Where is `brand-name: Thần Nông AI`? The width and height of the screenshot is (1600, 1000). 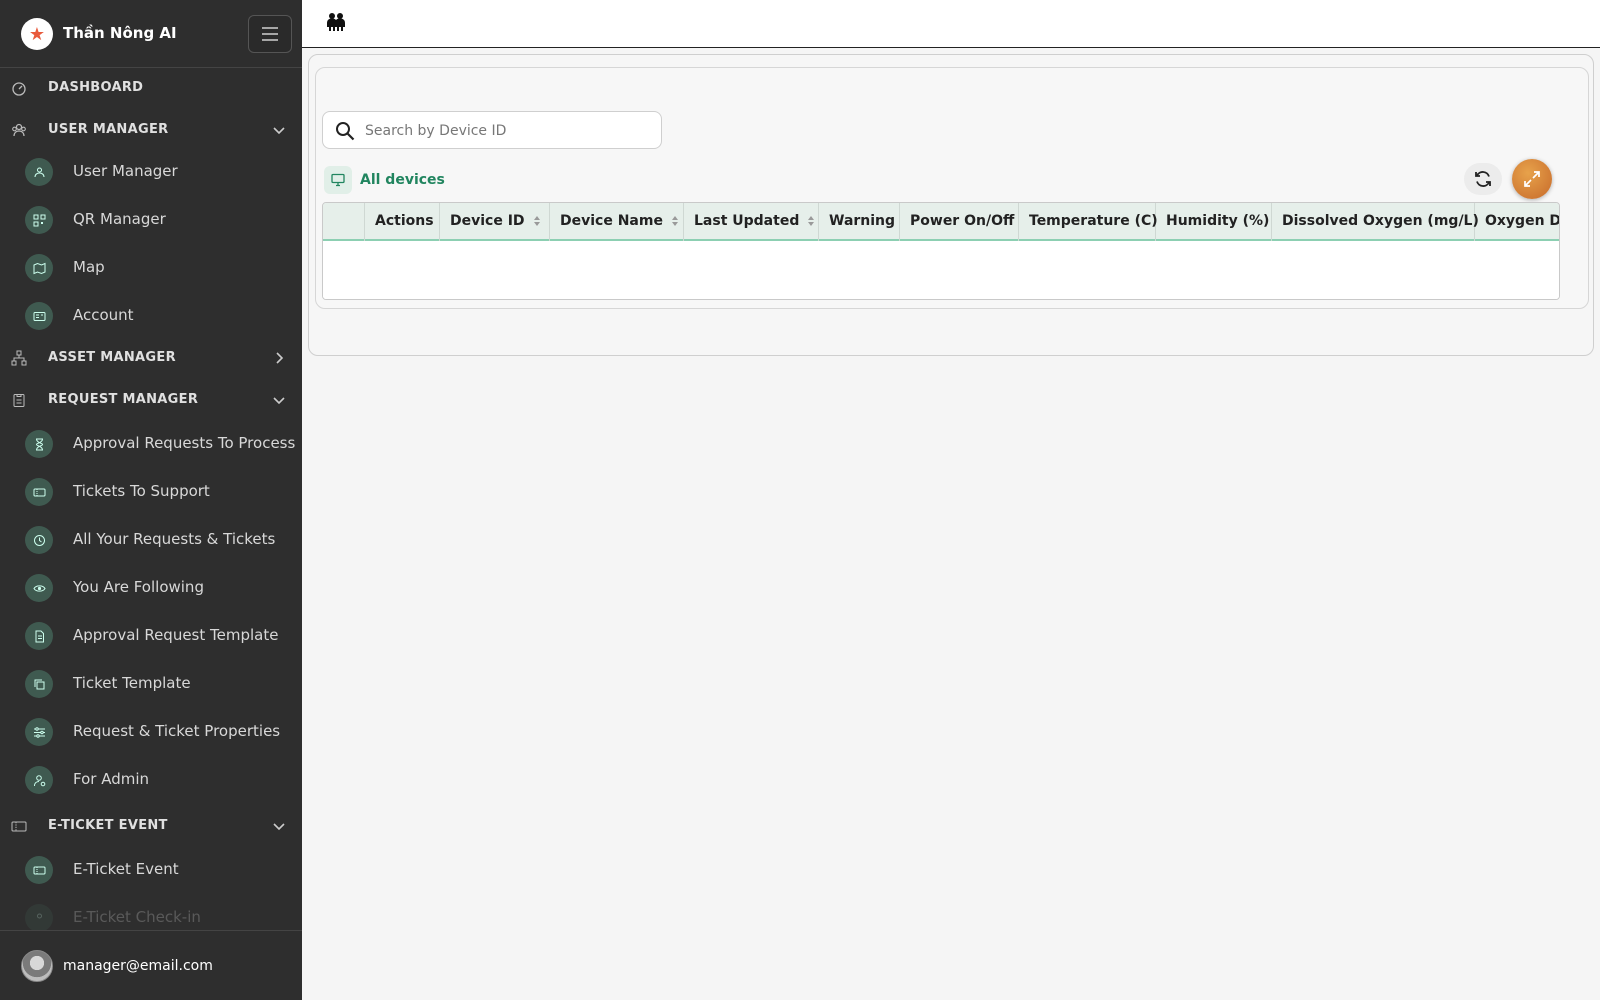
brand-name: Thần Nông AI is located at coordinates (120, 33).